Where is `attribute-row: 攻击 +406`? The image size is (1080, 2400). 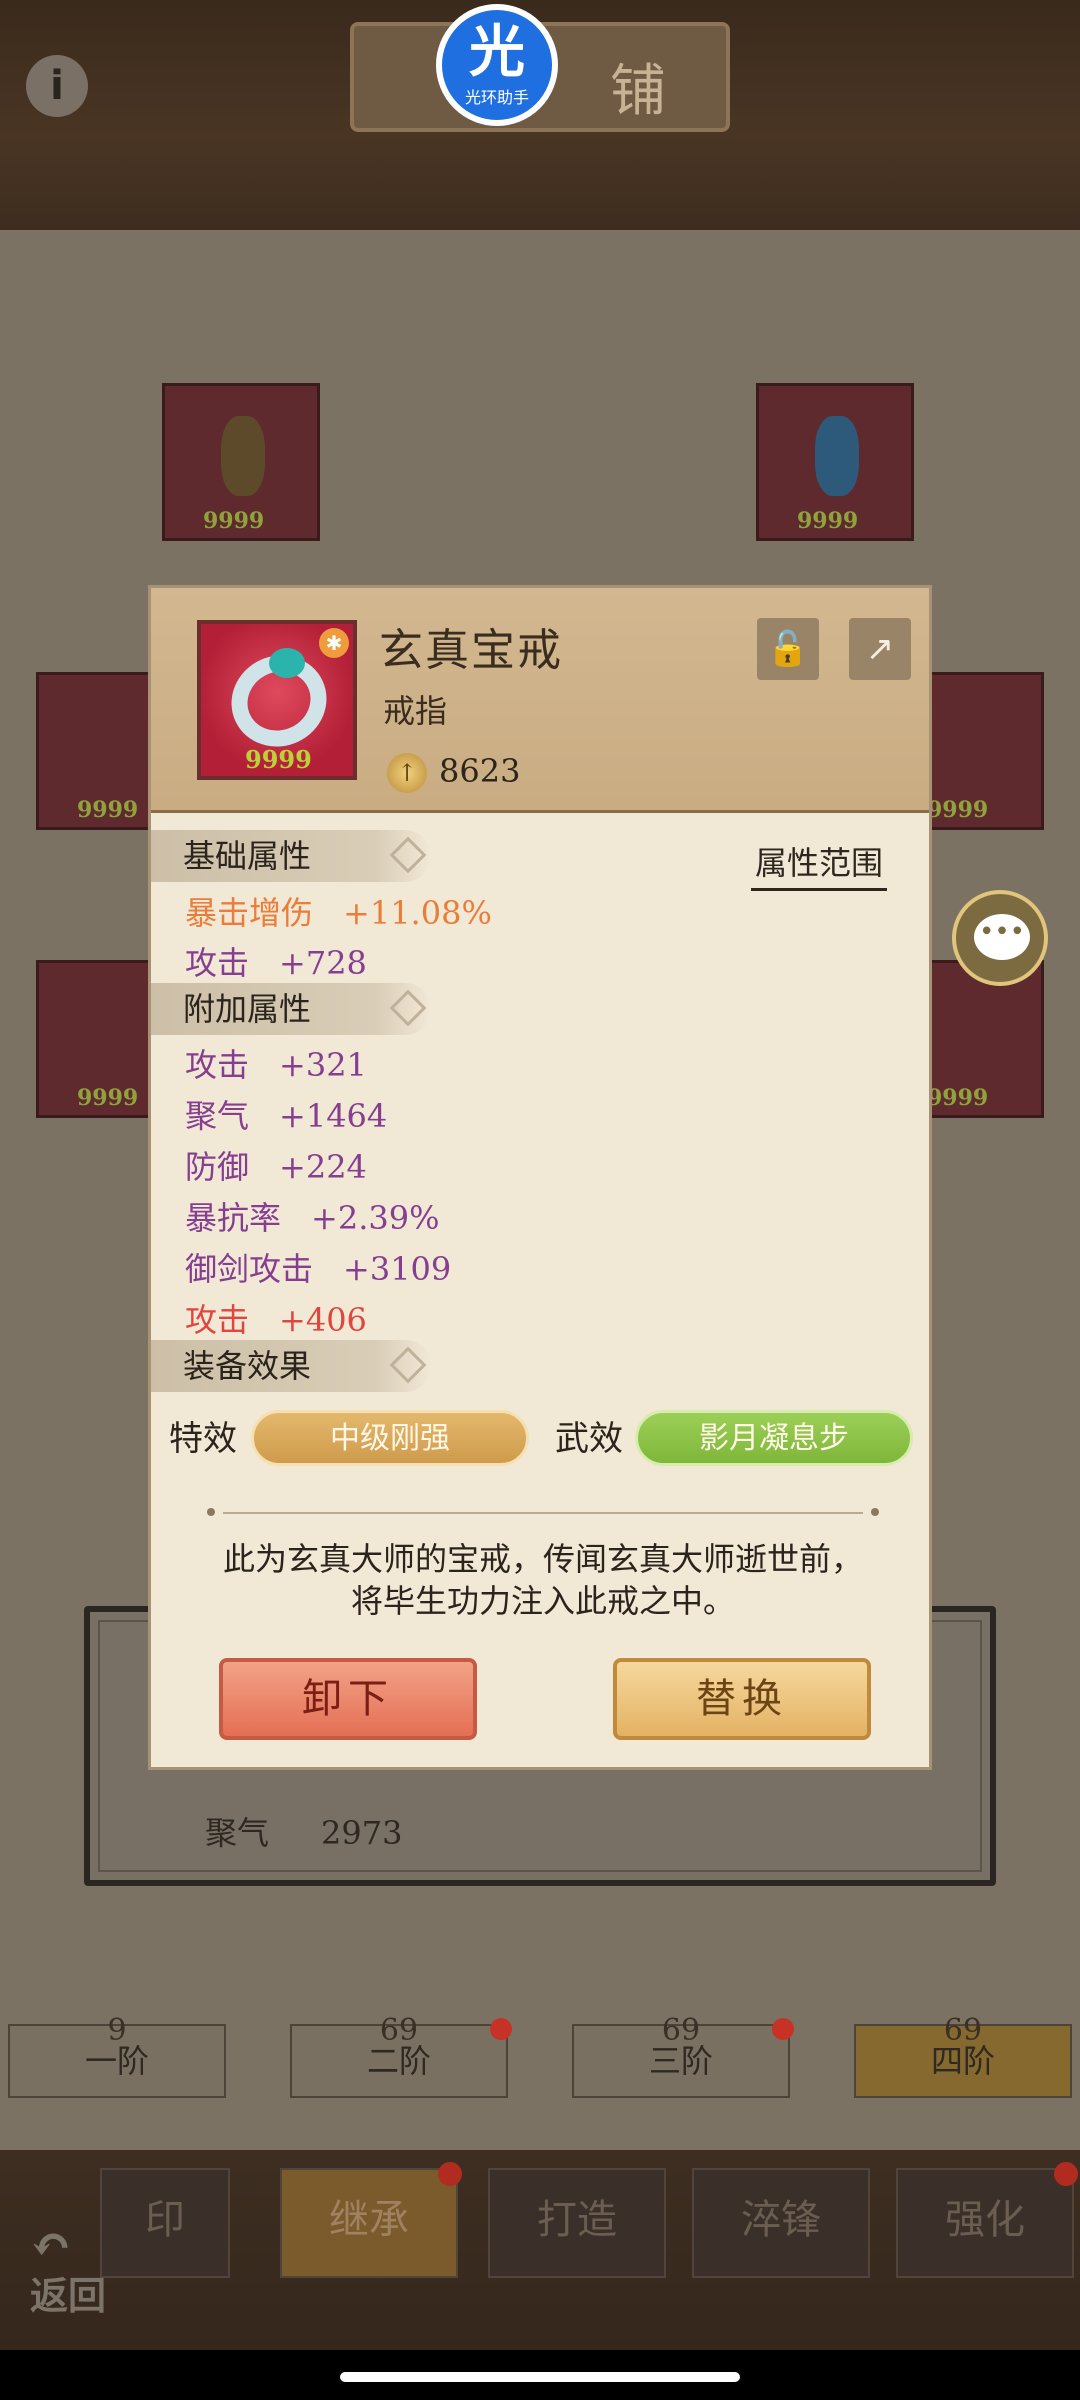
attribute-row: 攻击 +406 is located at coordinates (276, 1318).